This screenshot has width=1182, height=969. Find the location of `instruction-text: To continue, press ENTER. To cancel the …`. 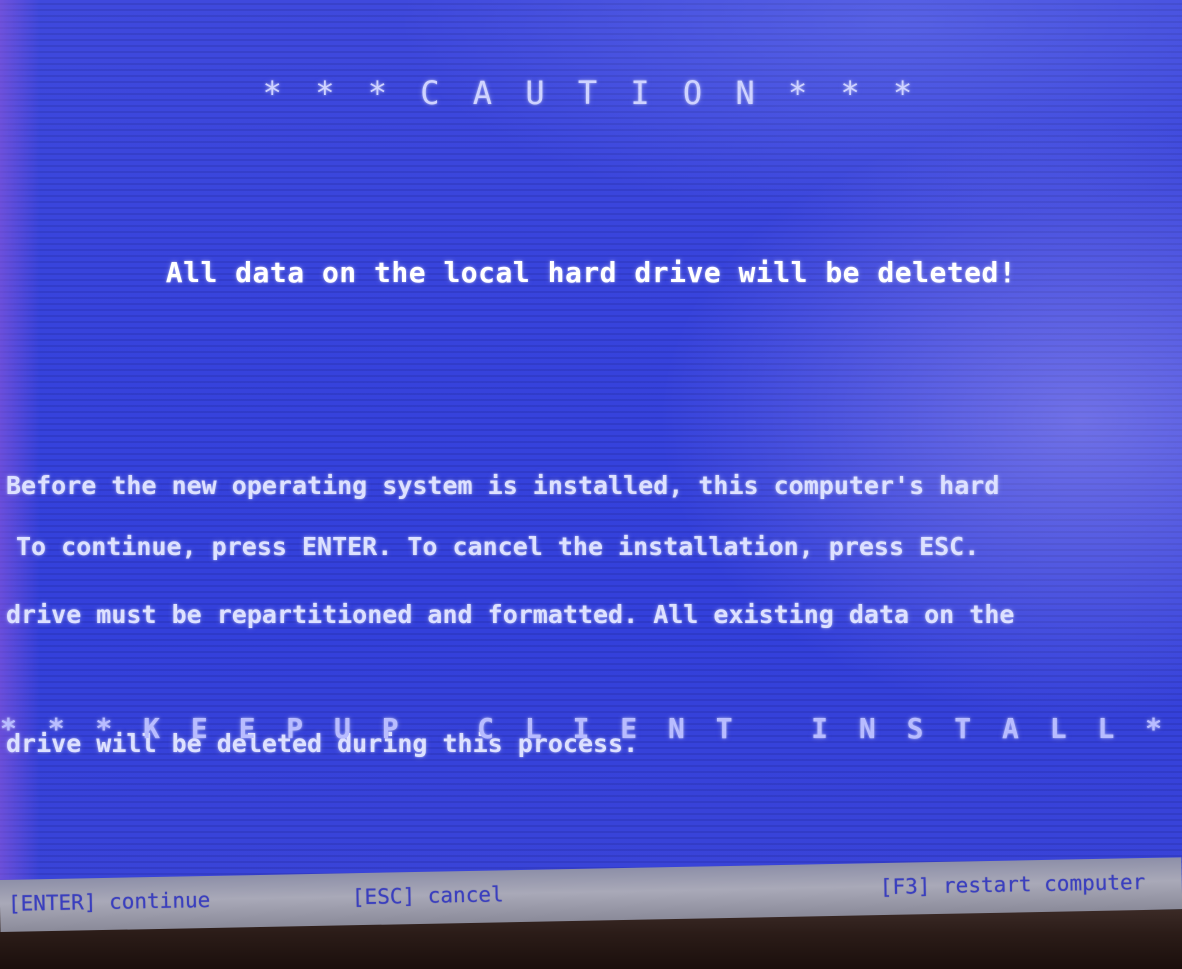

instruction-text: To continue, press ENTER. To cancel the … is located at coordinates (498, 546).